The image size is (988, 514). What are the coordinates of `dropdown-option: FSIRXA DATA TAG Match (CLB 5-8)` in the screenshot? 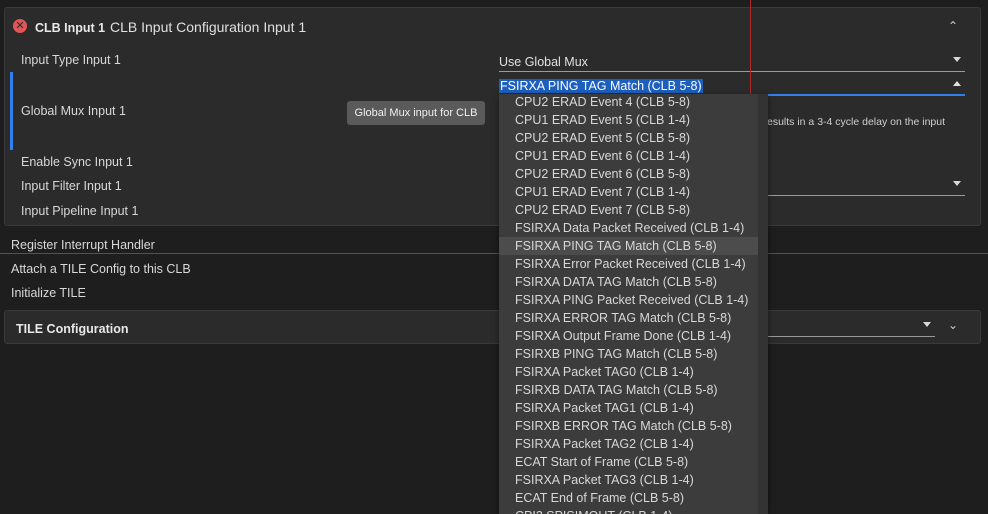 It's located at (628, 282).